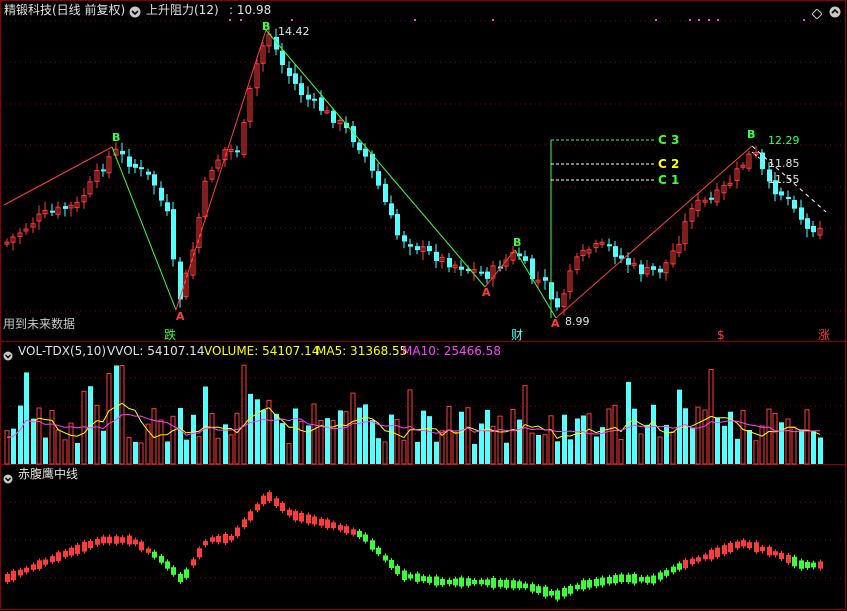 Image resolution: width=847 pixels, height=611 pixels. What do you see at coordinates (721, 335) in the screenshot?
I see `event-marker-dollar: $` at bounding box center [721, 335].